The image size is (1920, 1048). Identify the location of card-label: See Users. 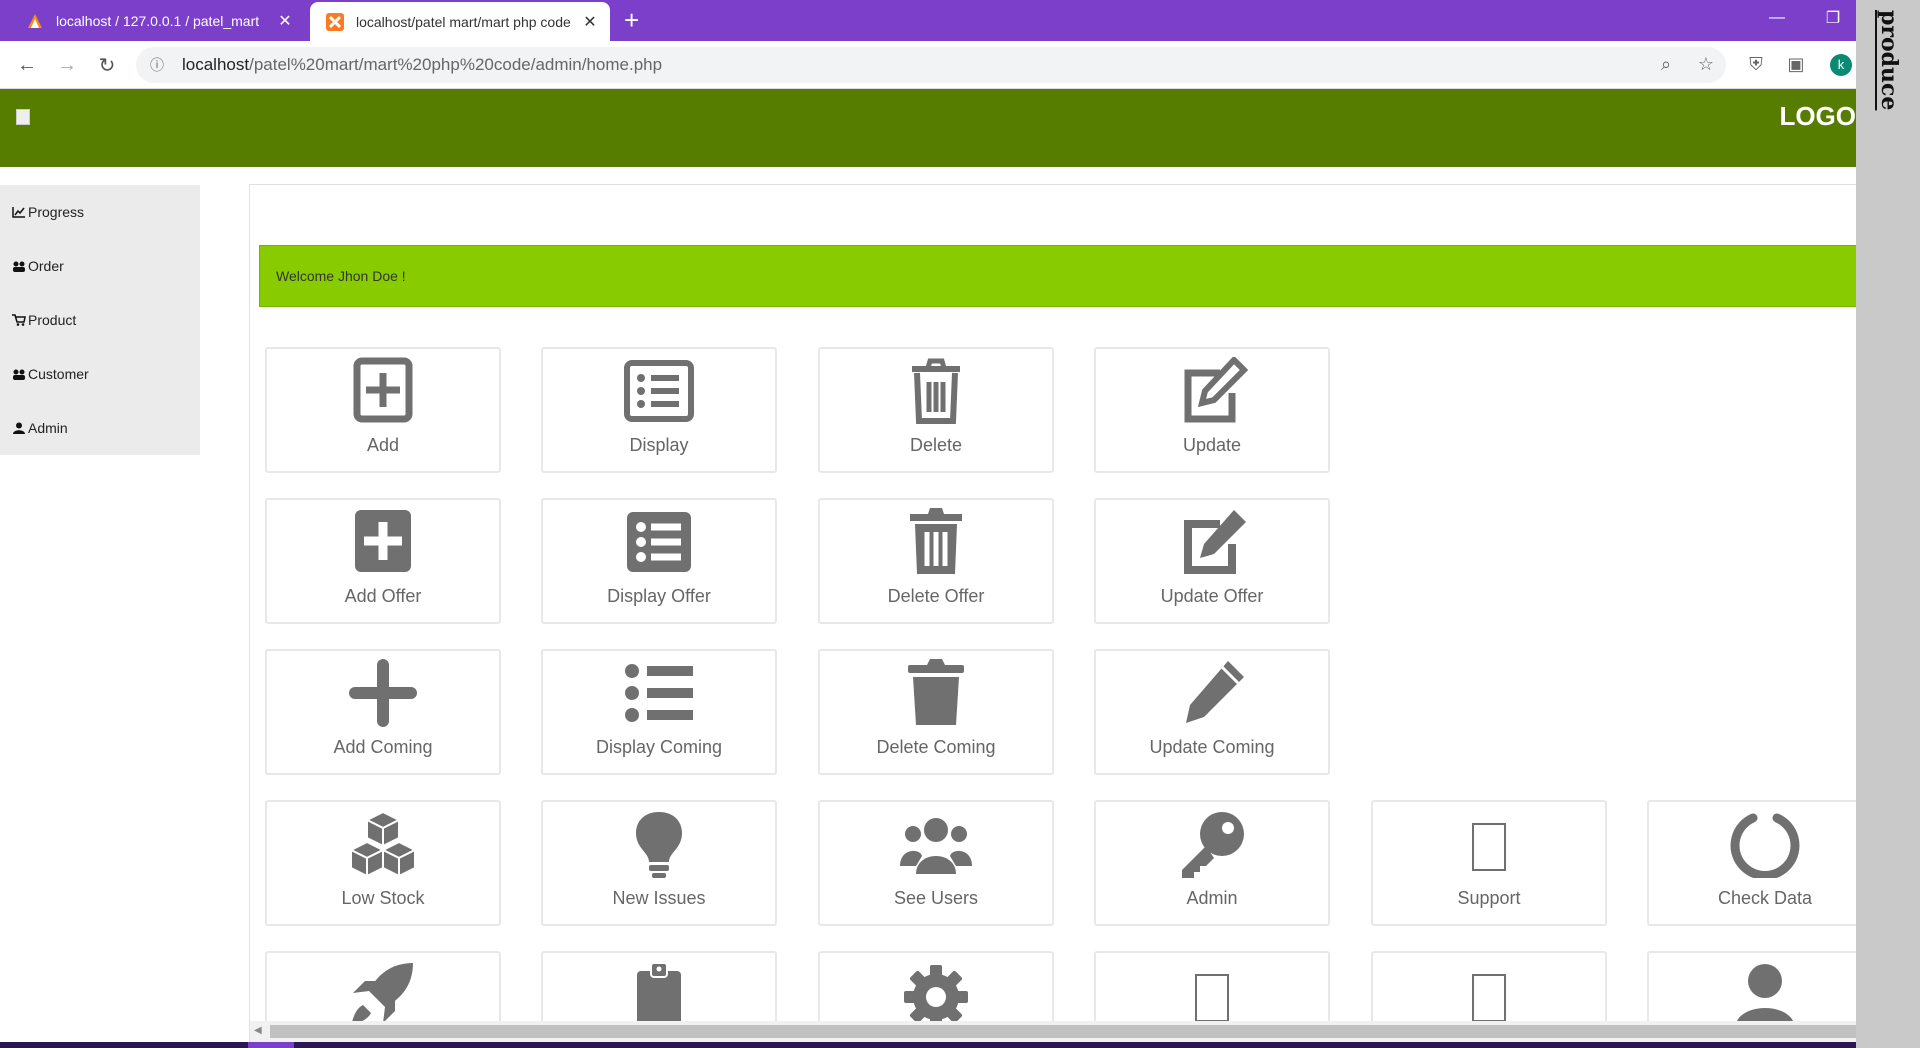
(936, 898).